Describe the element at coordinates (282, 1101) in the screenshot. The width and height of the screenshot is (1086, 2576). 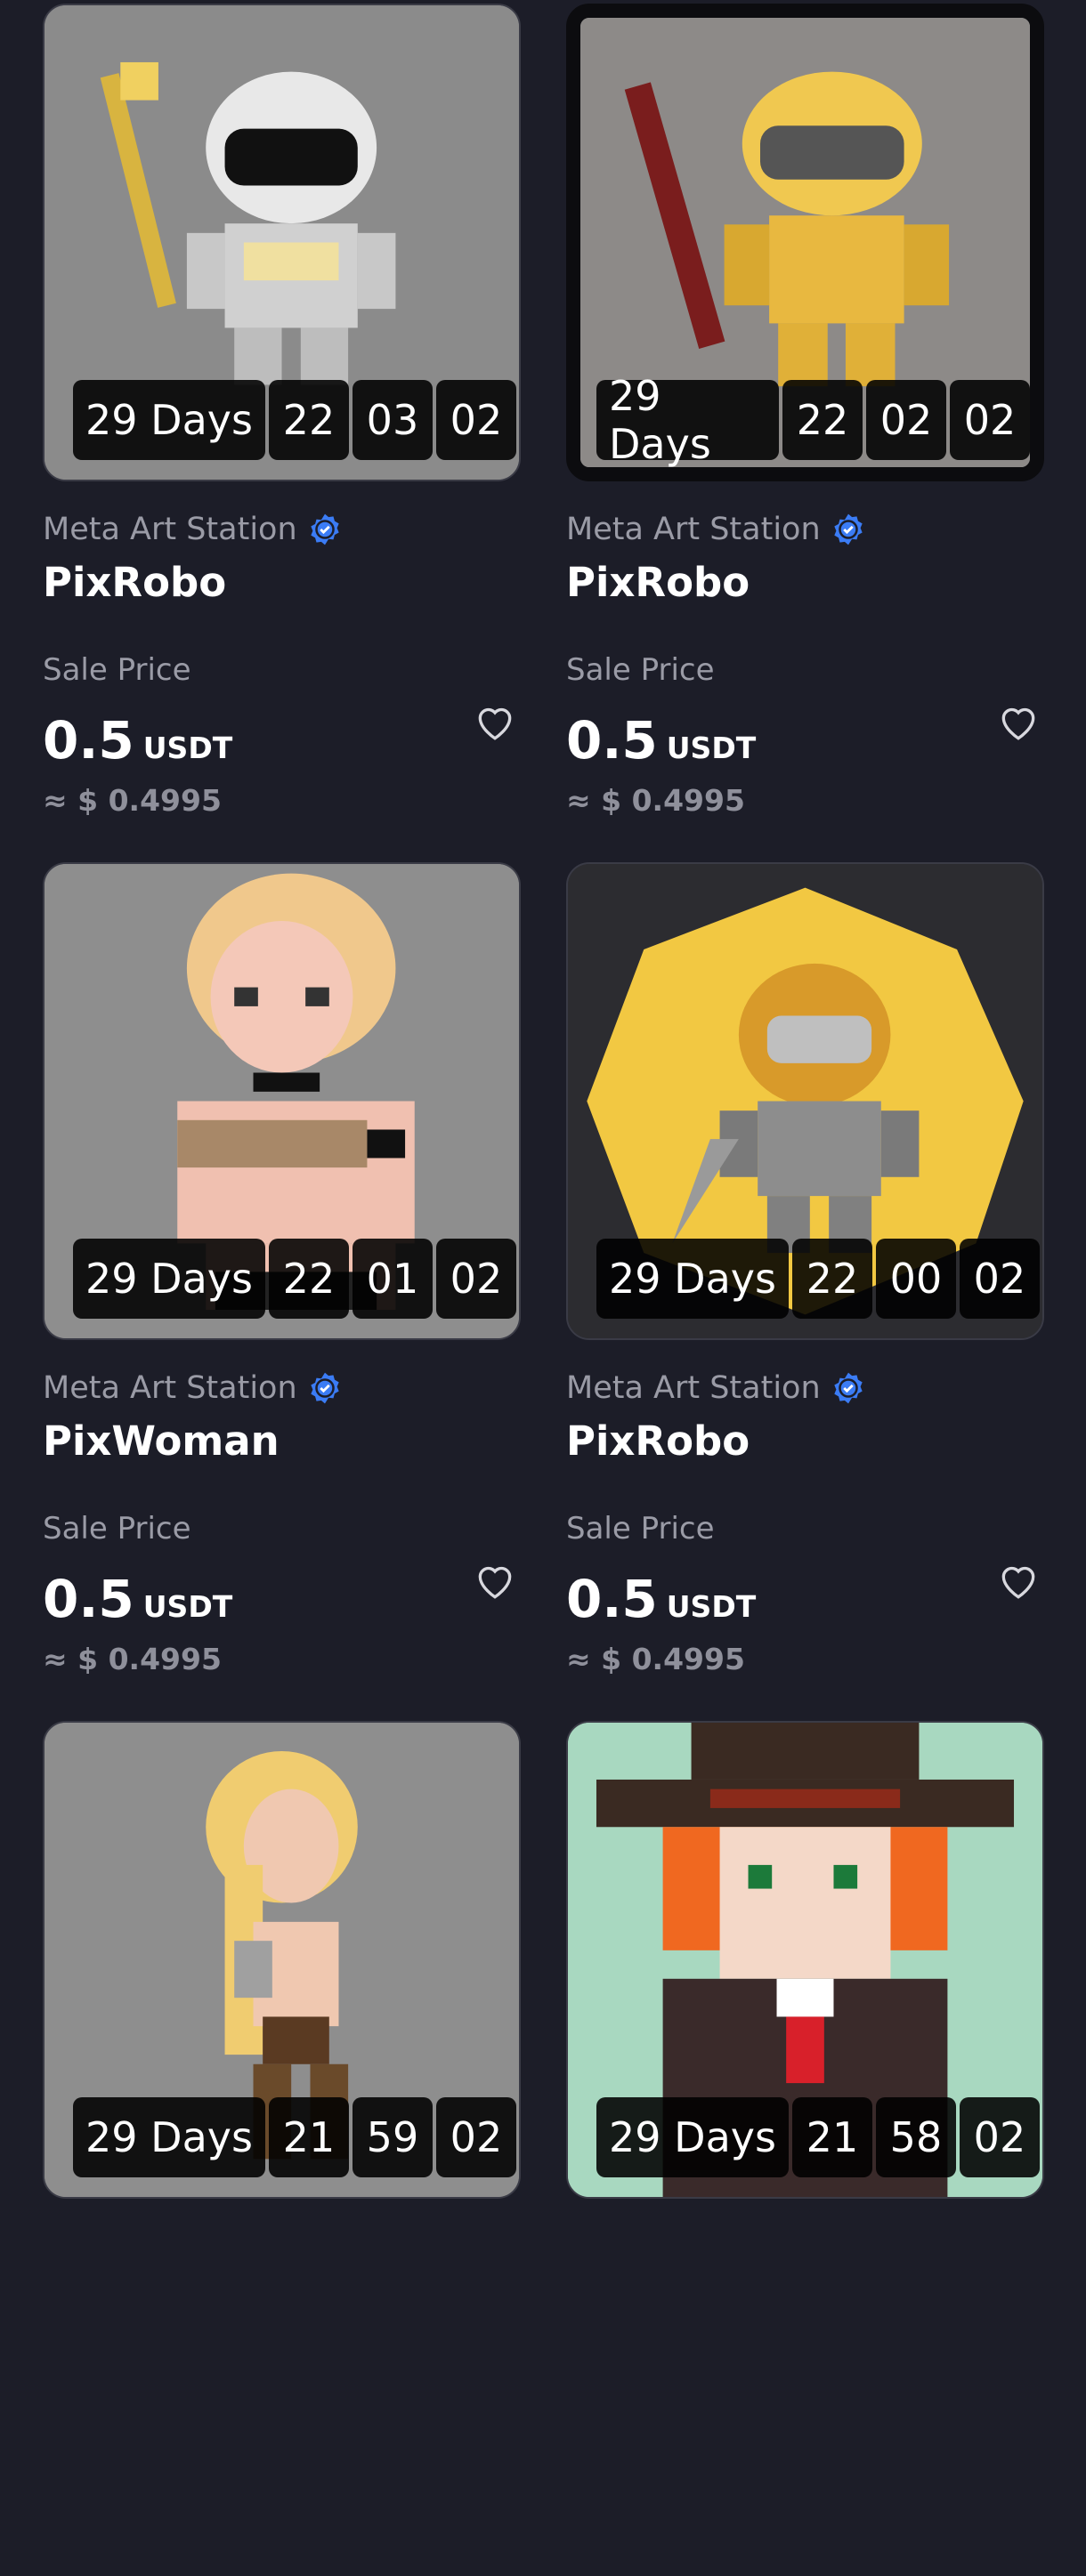
I see `nft-artwork: 29 Days 22 01 02` at that location.